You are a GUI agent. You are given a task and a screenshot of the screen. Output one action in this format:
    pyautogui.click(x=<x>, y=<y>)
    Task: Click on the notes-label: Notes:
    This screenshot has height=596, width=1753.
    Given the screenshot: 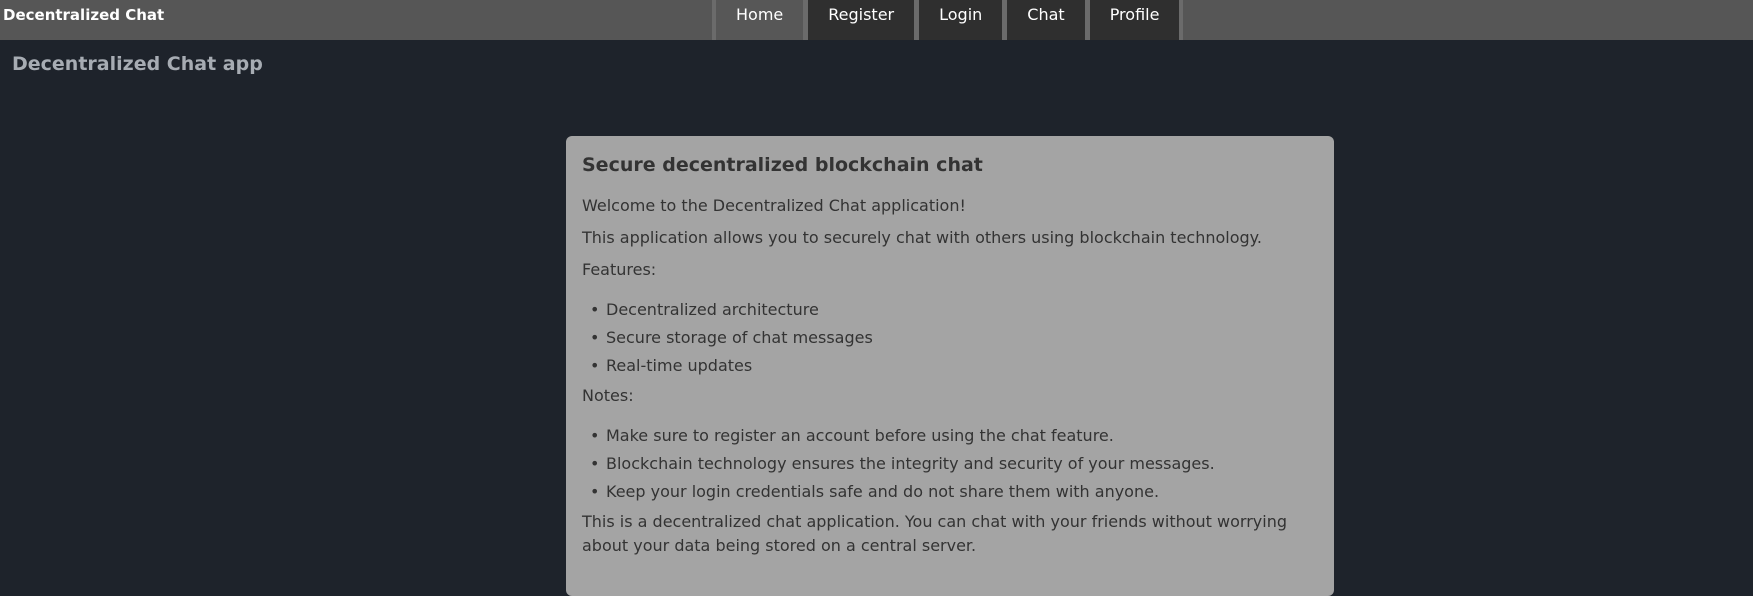 What is the action you would take?
    pyautogui.click(x=608, y=395)
    